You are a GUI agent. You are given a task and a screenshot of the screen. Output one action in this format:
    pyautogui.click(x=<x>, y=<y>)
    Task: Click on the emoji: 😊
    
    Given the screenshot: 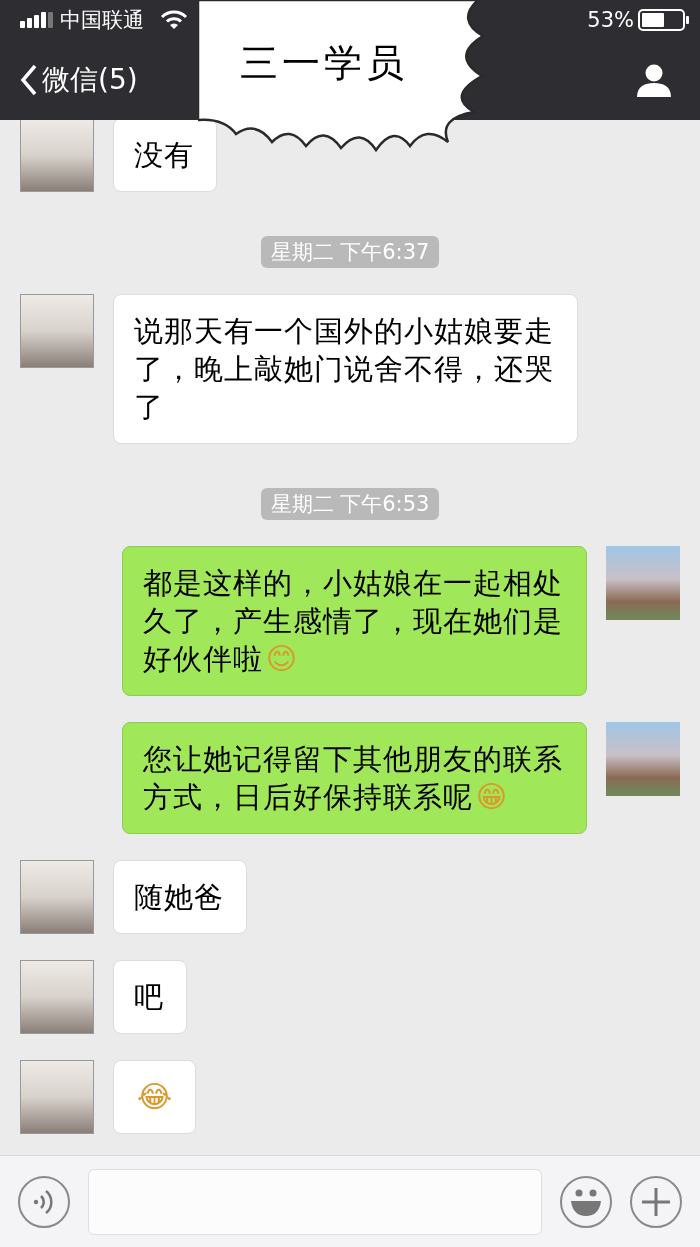 What is the action you would take?
    pyautogui.click(x=282, y=658)
    